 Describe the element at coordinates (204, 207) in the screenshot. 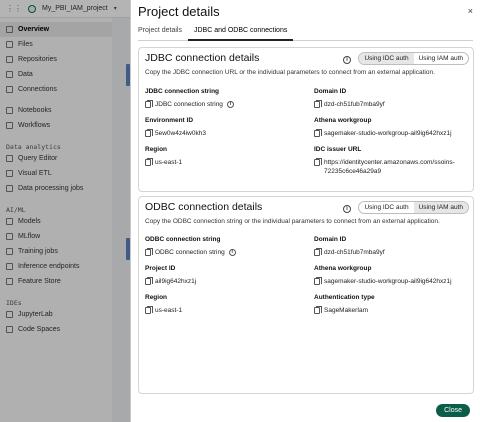

I see `odbc-card-title: ODBC connection details` at that location.